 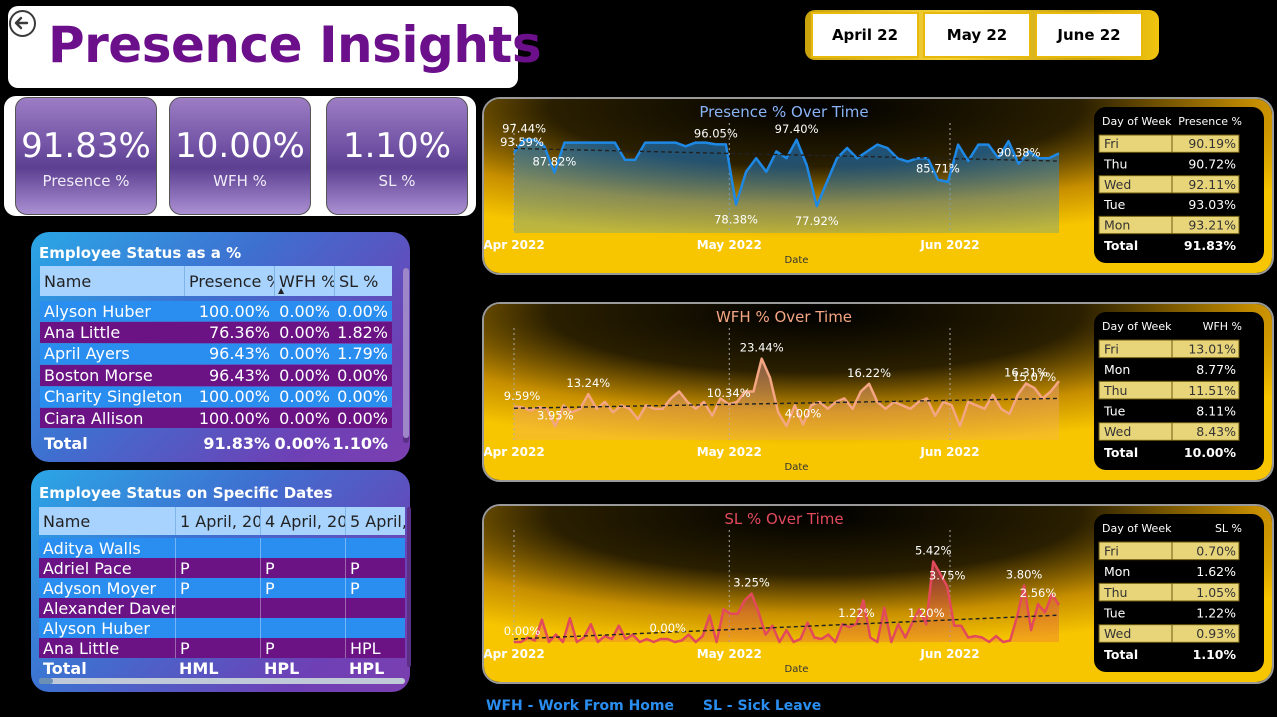 What do you see at coordinates (397, 180) in the screenshot?
I see `kpi-label: SL %` at bounding box center [397, 180].